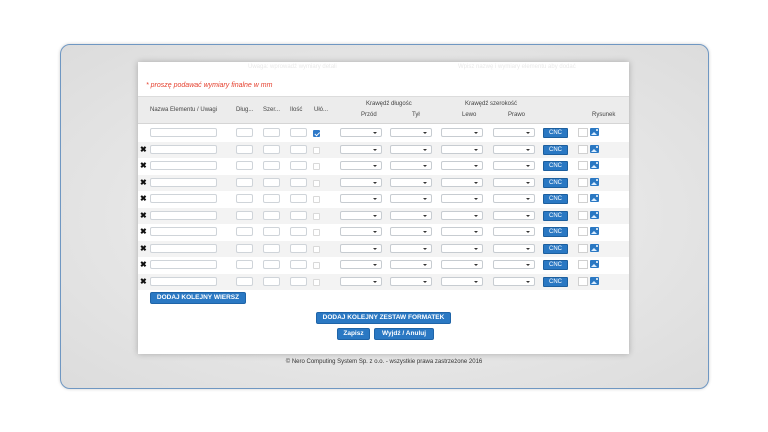  What do you see at coordinates (353, 334) in the screenshot?
I see `save-button: Zapisz` at bounding box center [353, 334].